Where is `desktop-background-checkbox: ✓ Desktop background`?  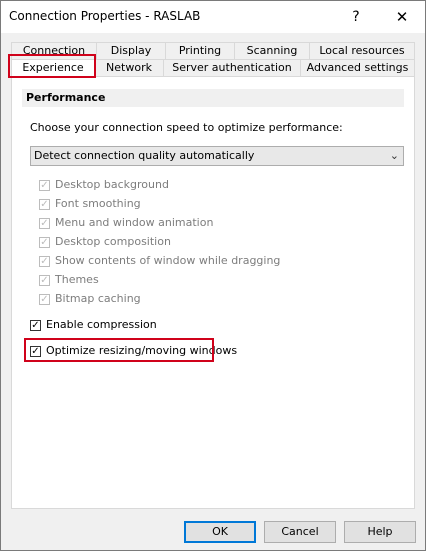
desktop-background-checkbox: ✓ Desktop background is located at coordinates (104, 186).